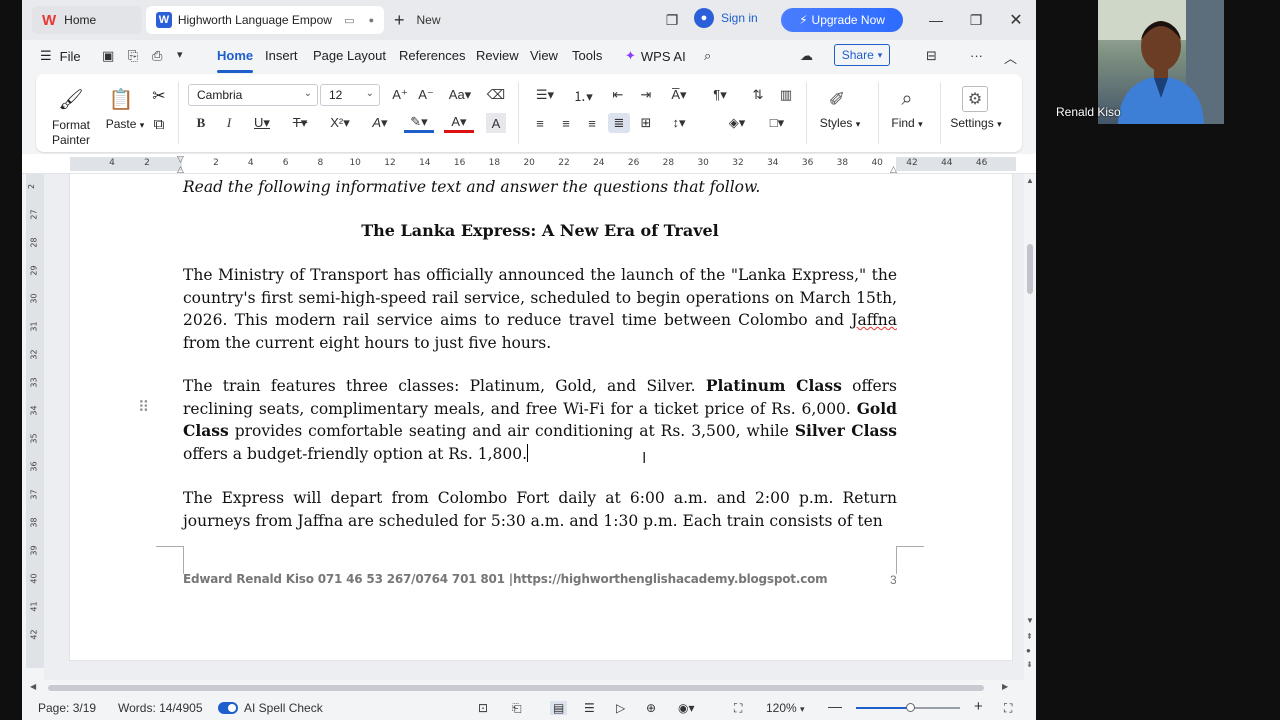 This screenshot has width=1280, height=720. What do you see at coordinates (559, 708) in the screenshot?
I see `print-layout-icon: ▤` at bounding box center [559, 708].